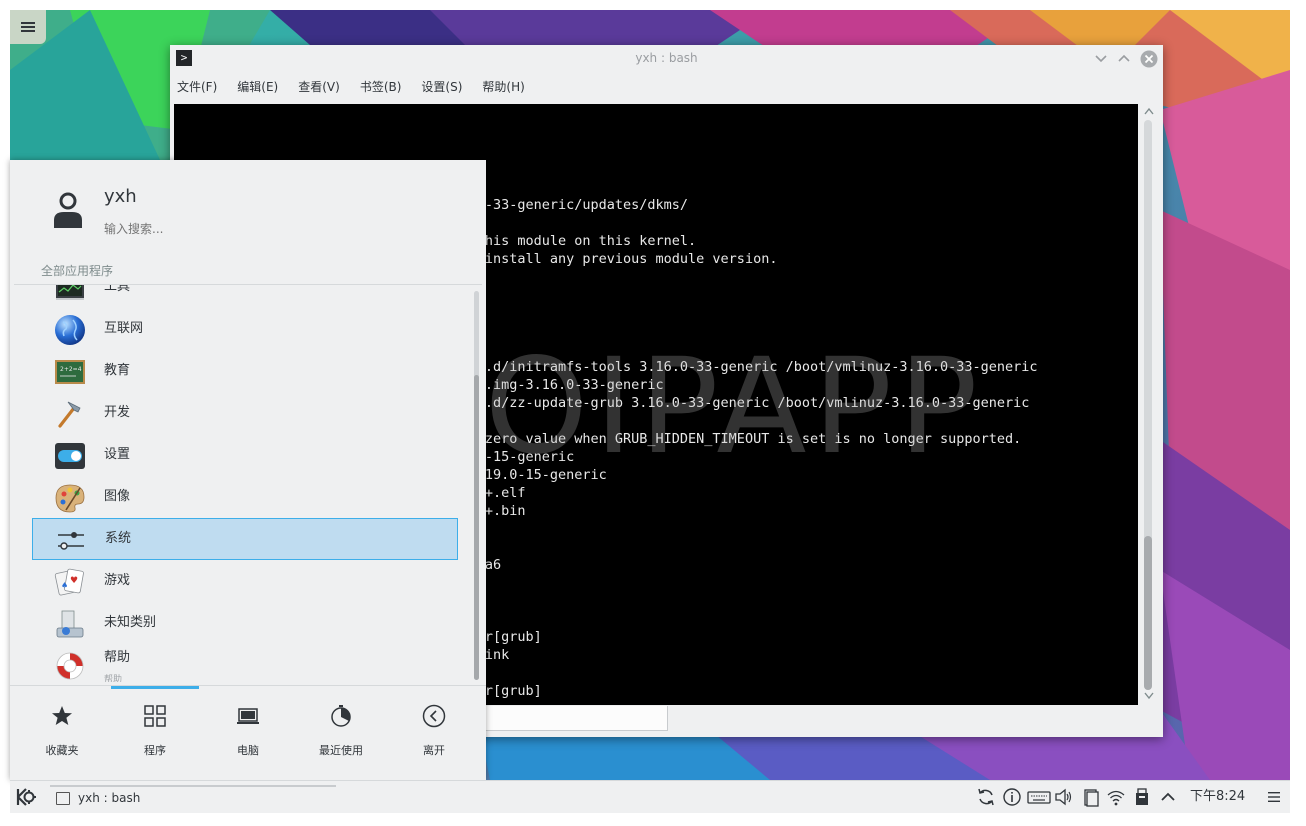 The image size is (1306, 826). Describe the element at coordinates (248, 685) in the screenshot. I see `divider` at that location.